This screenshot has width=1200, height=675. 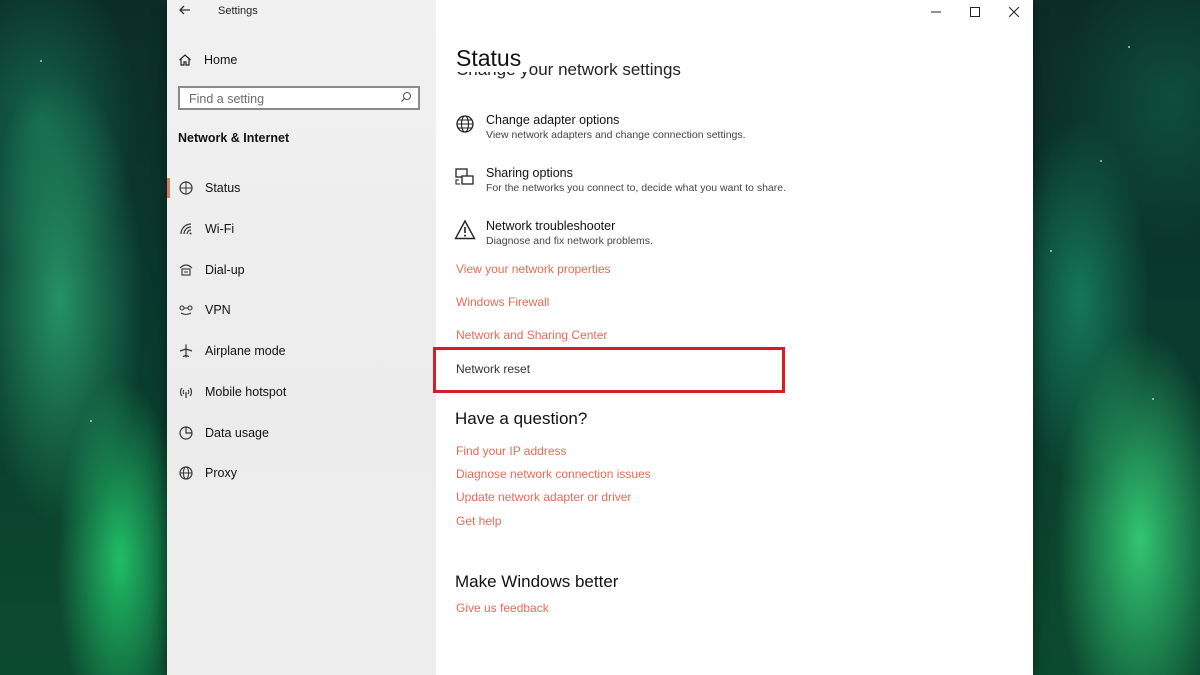 What do you see at coordinates (493, 58) in the screenshot?
I see `page-title: Status` at bounding box center [493, 58].